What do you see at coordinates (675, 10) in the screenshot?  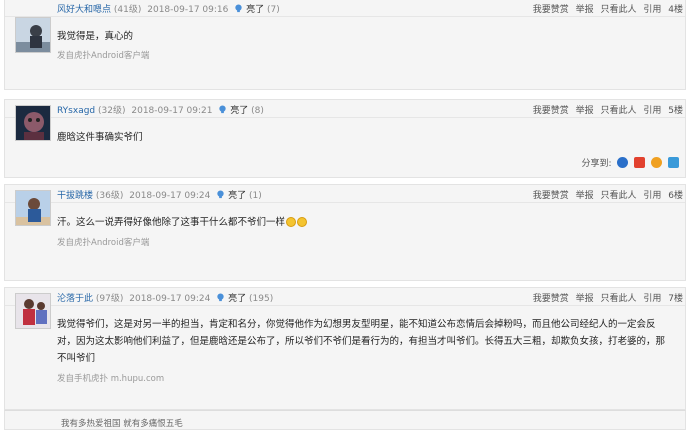 I see `floor-number: 4楼` at bounding box center [675, 10].